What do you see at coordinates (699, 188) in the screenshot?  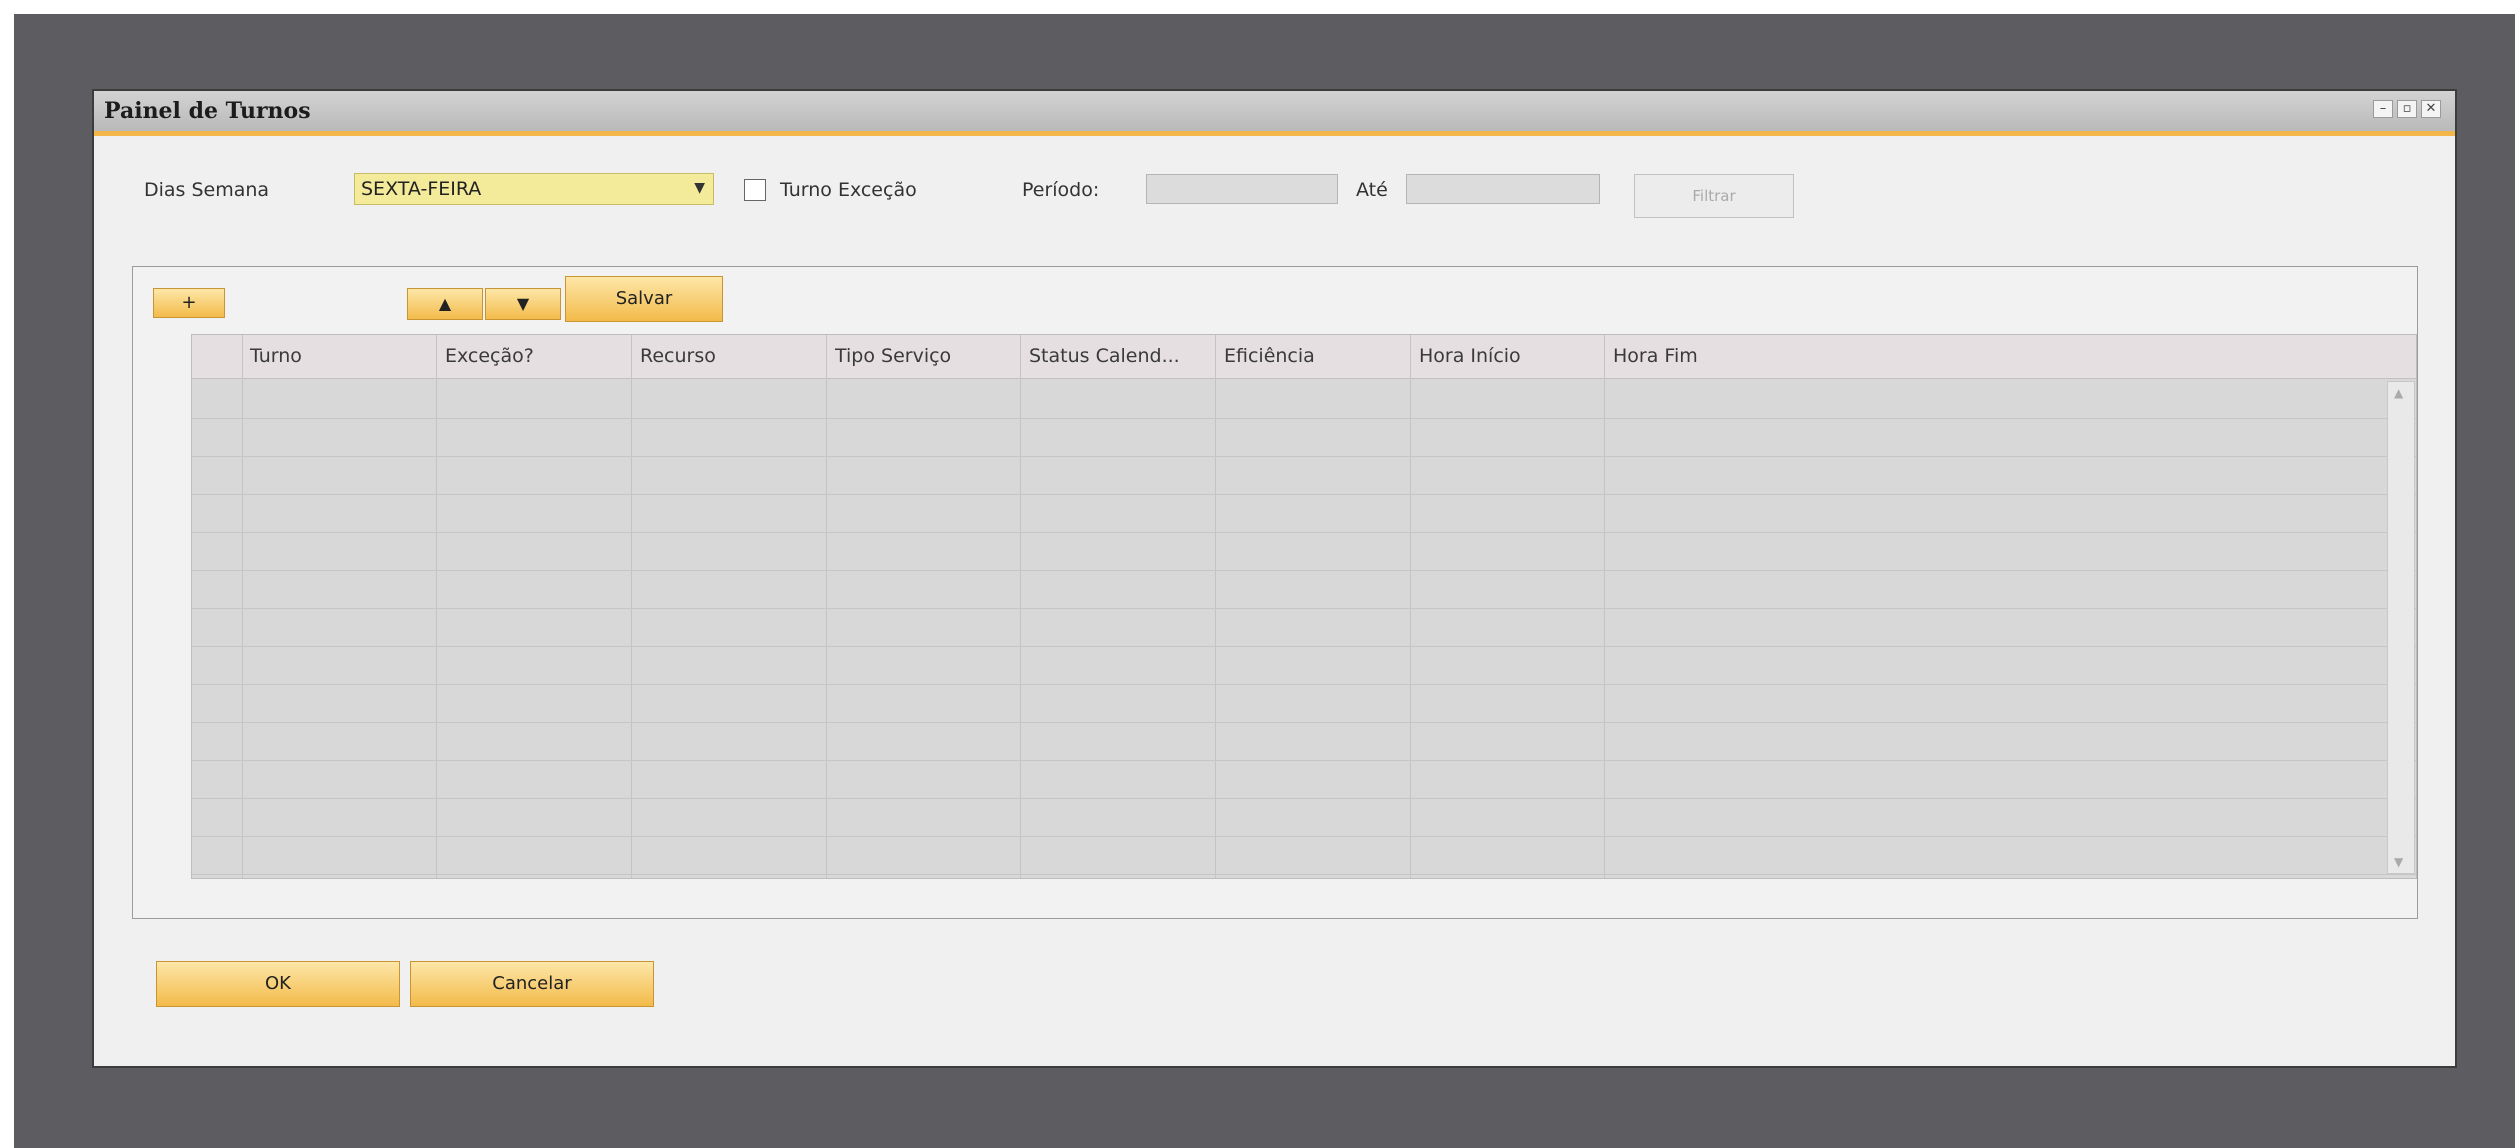 I see `dropdown-arrow-icon: ▼` at bounding box center [699, 188].